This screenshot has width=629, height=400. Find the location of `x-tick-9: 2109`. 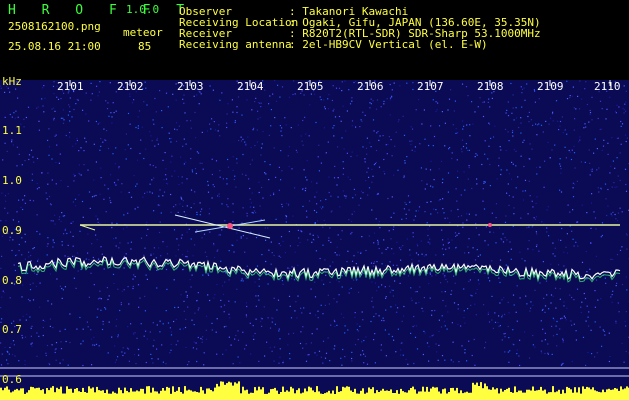

x-tick-9: 2109 is located at coordinates (550, 86).